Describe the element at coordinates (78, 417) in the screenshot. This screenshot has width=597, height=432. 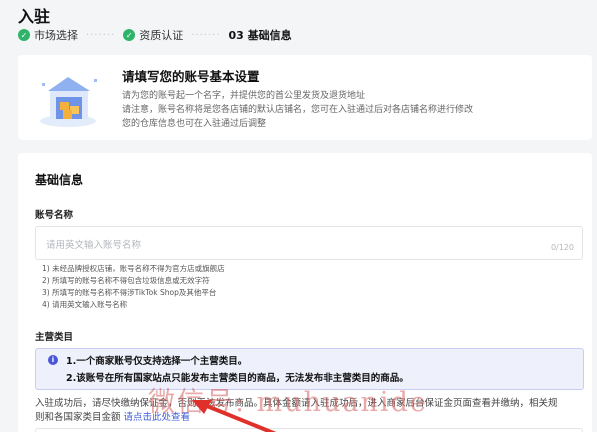
I see `description-prefix: 则和各国家类目金额` at that location.